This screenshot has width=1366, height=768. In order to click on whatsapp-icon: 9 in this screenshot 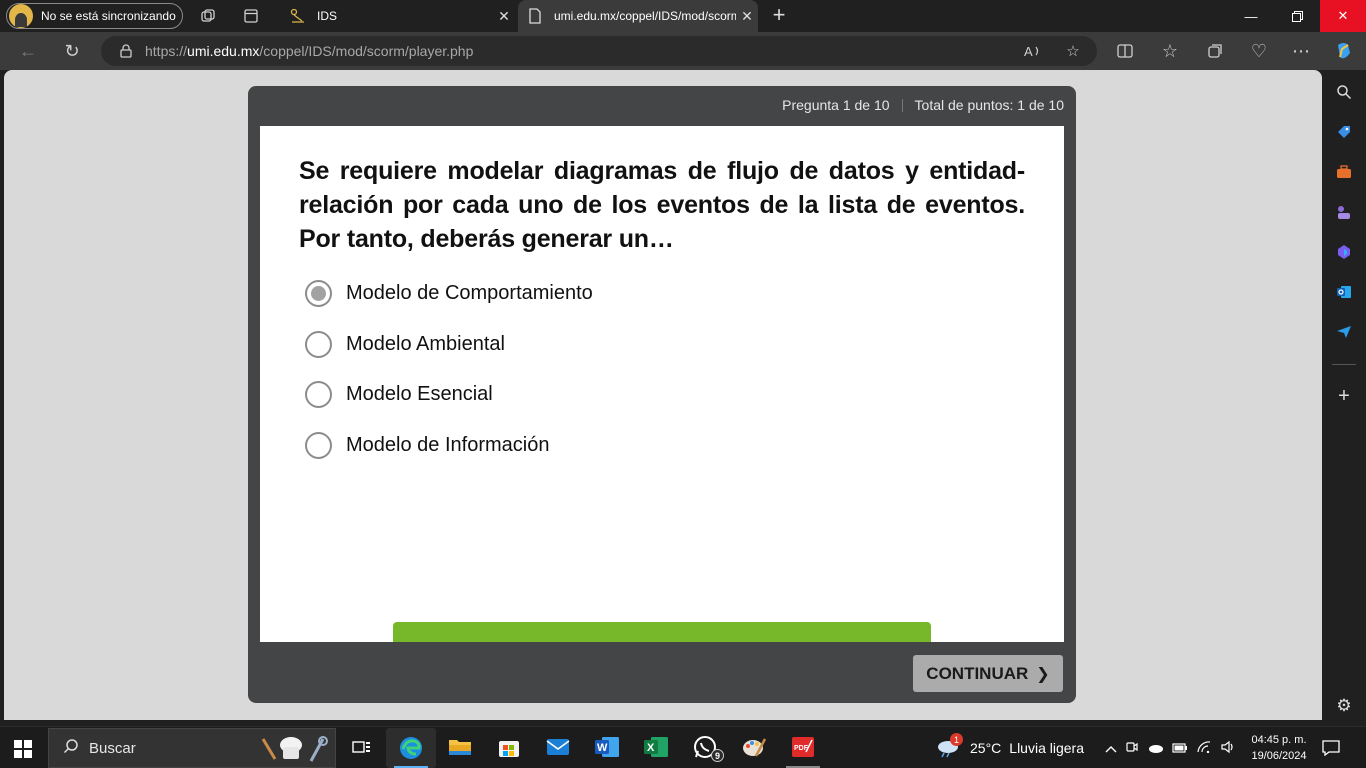, I will do `click(707, 747)`.